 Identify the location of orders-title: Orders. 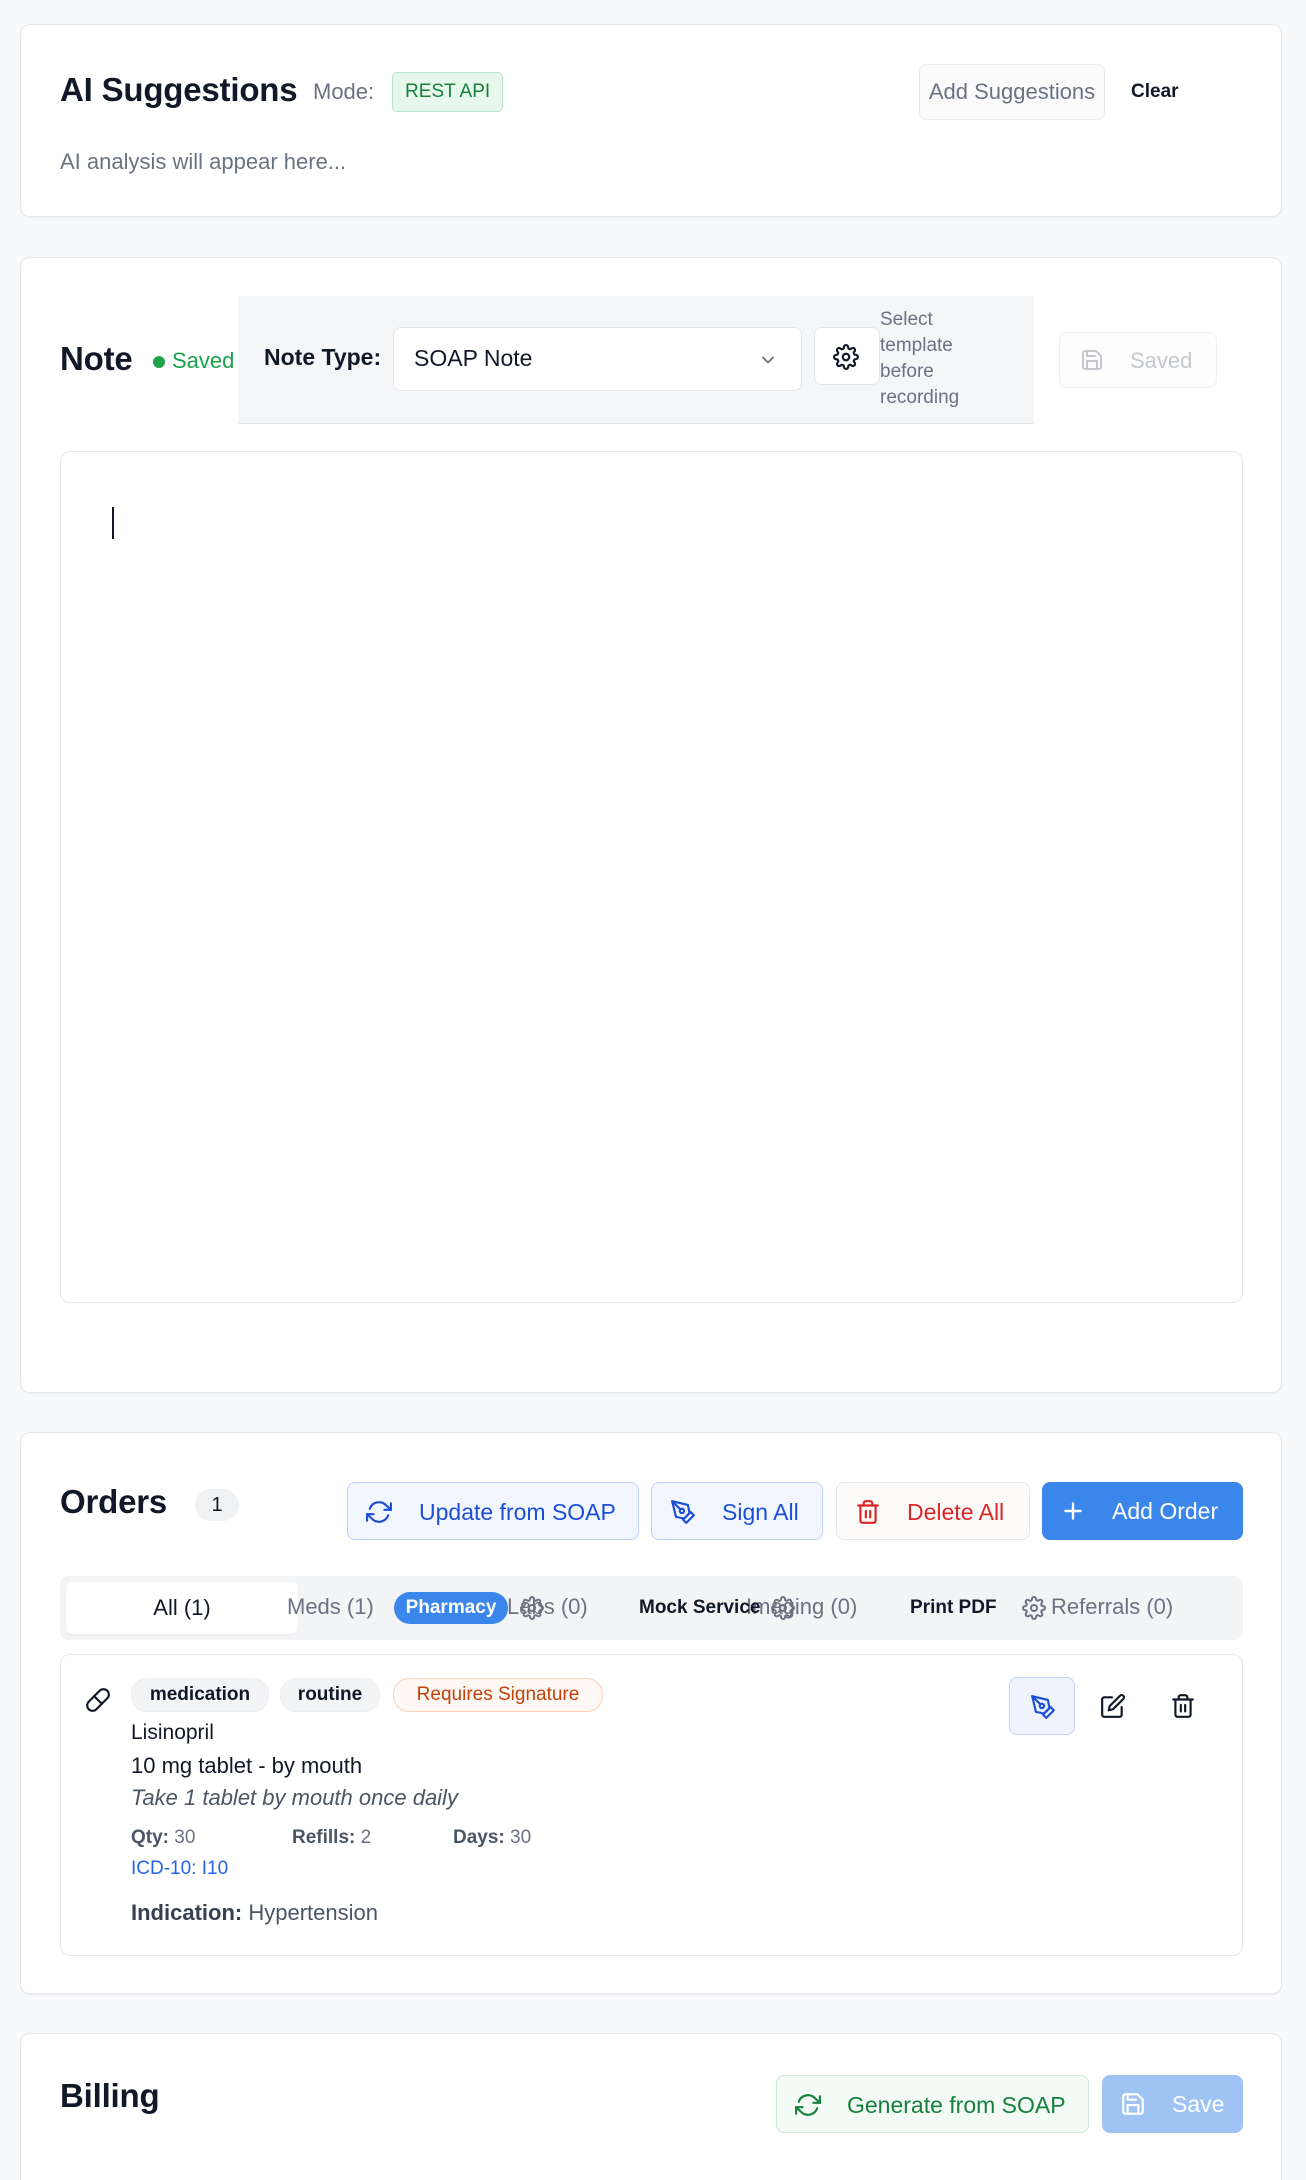
(114, 1501).